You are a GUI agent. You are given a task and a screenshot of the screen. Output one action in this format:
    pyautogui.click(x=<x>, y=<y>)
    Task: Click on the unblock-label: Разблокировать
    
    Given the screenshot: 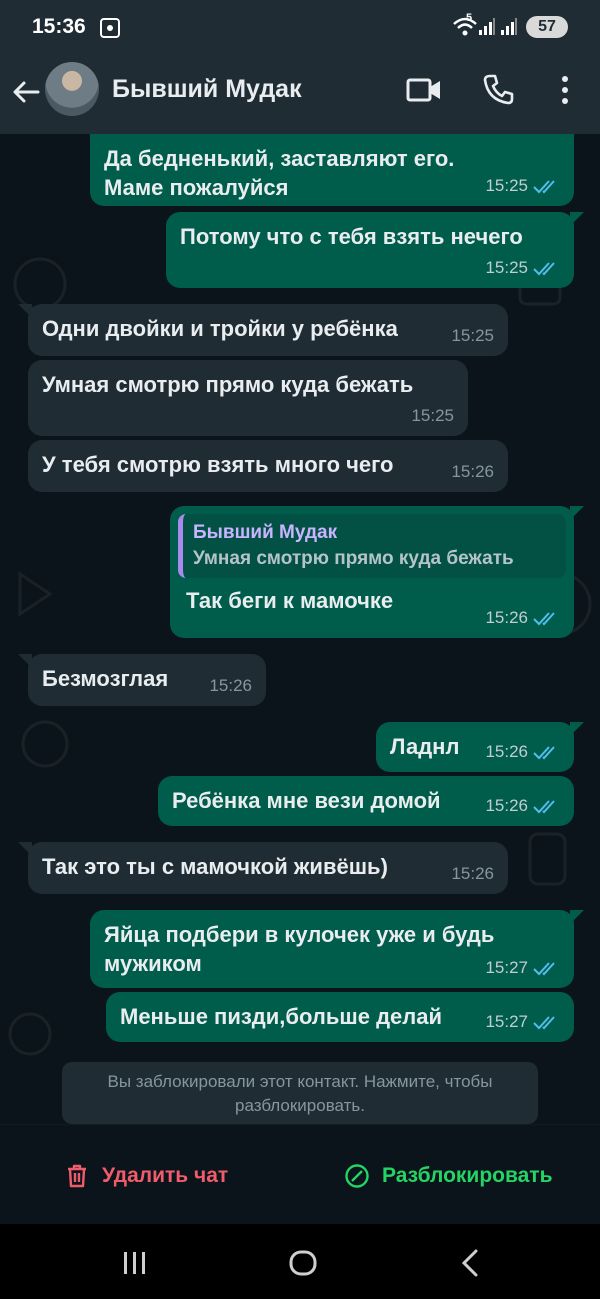 What is the action you would take?
    pyautogui.click(x=467, y=1175)
    